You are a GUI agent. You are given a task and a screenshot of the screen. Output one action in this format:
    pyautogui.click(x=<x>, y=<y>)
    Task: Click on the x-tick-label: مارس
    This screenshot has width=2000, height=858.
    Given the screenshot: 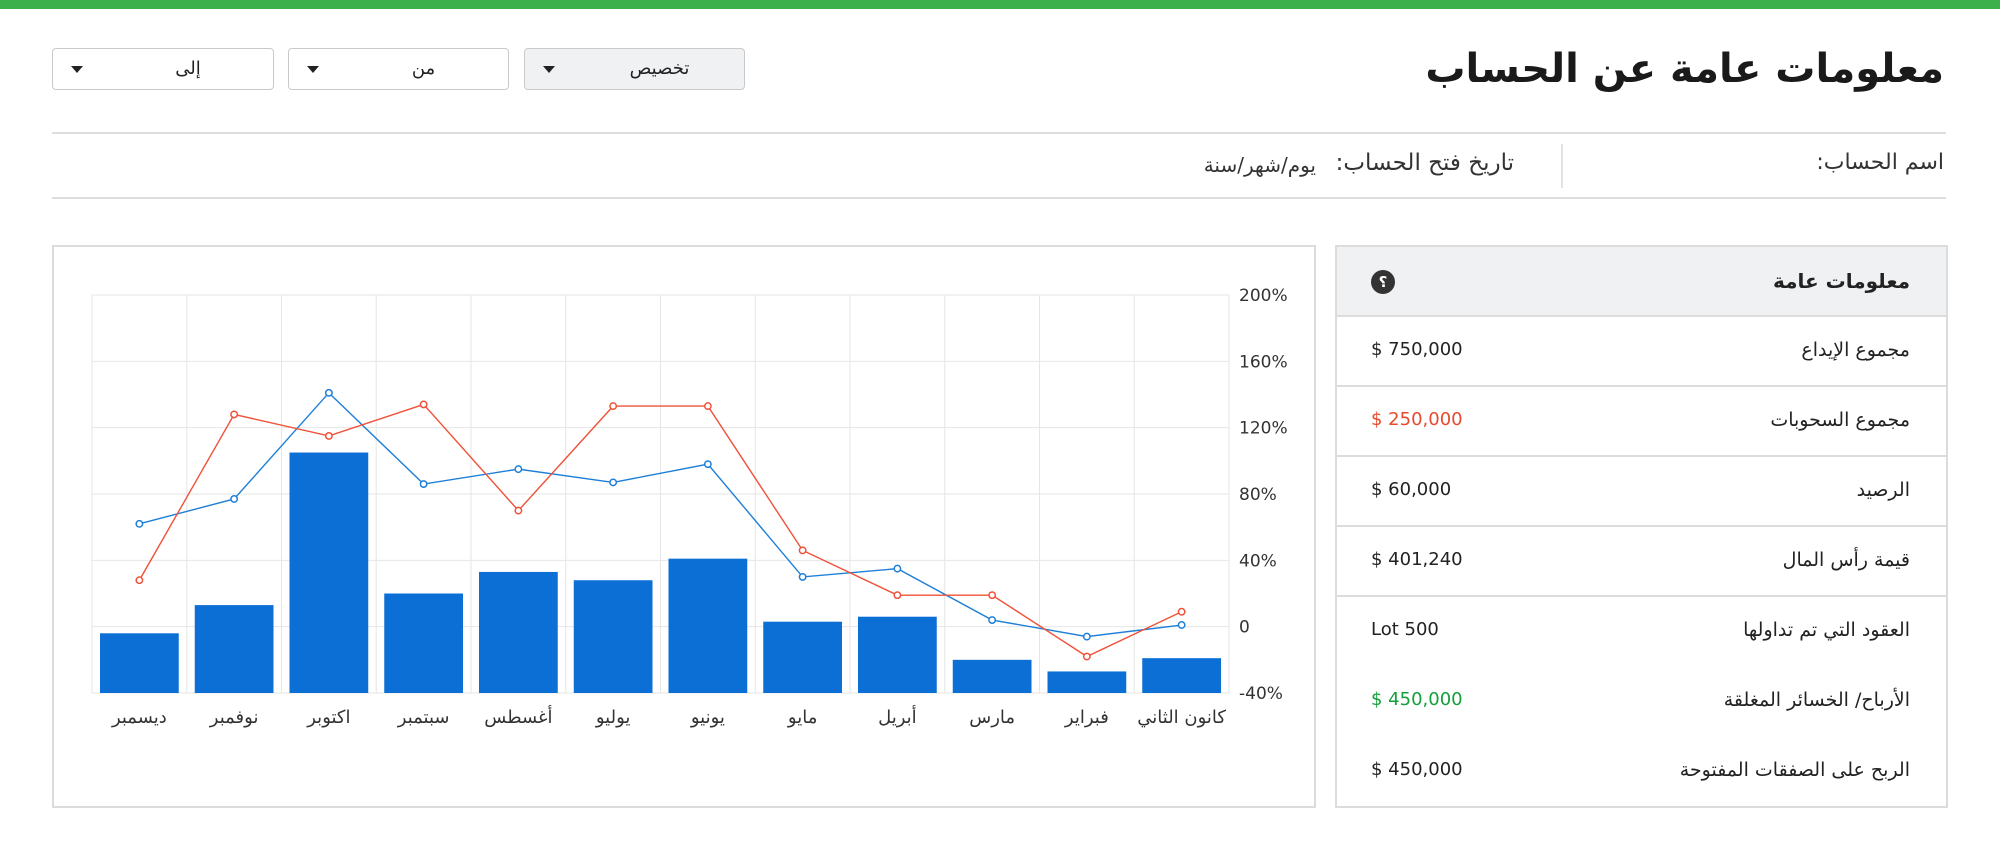 What is the action you would take?
    pyautogui.click(x=992, y=717)
    